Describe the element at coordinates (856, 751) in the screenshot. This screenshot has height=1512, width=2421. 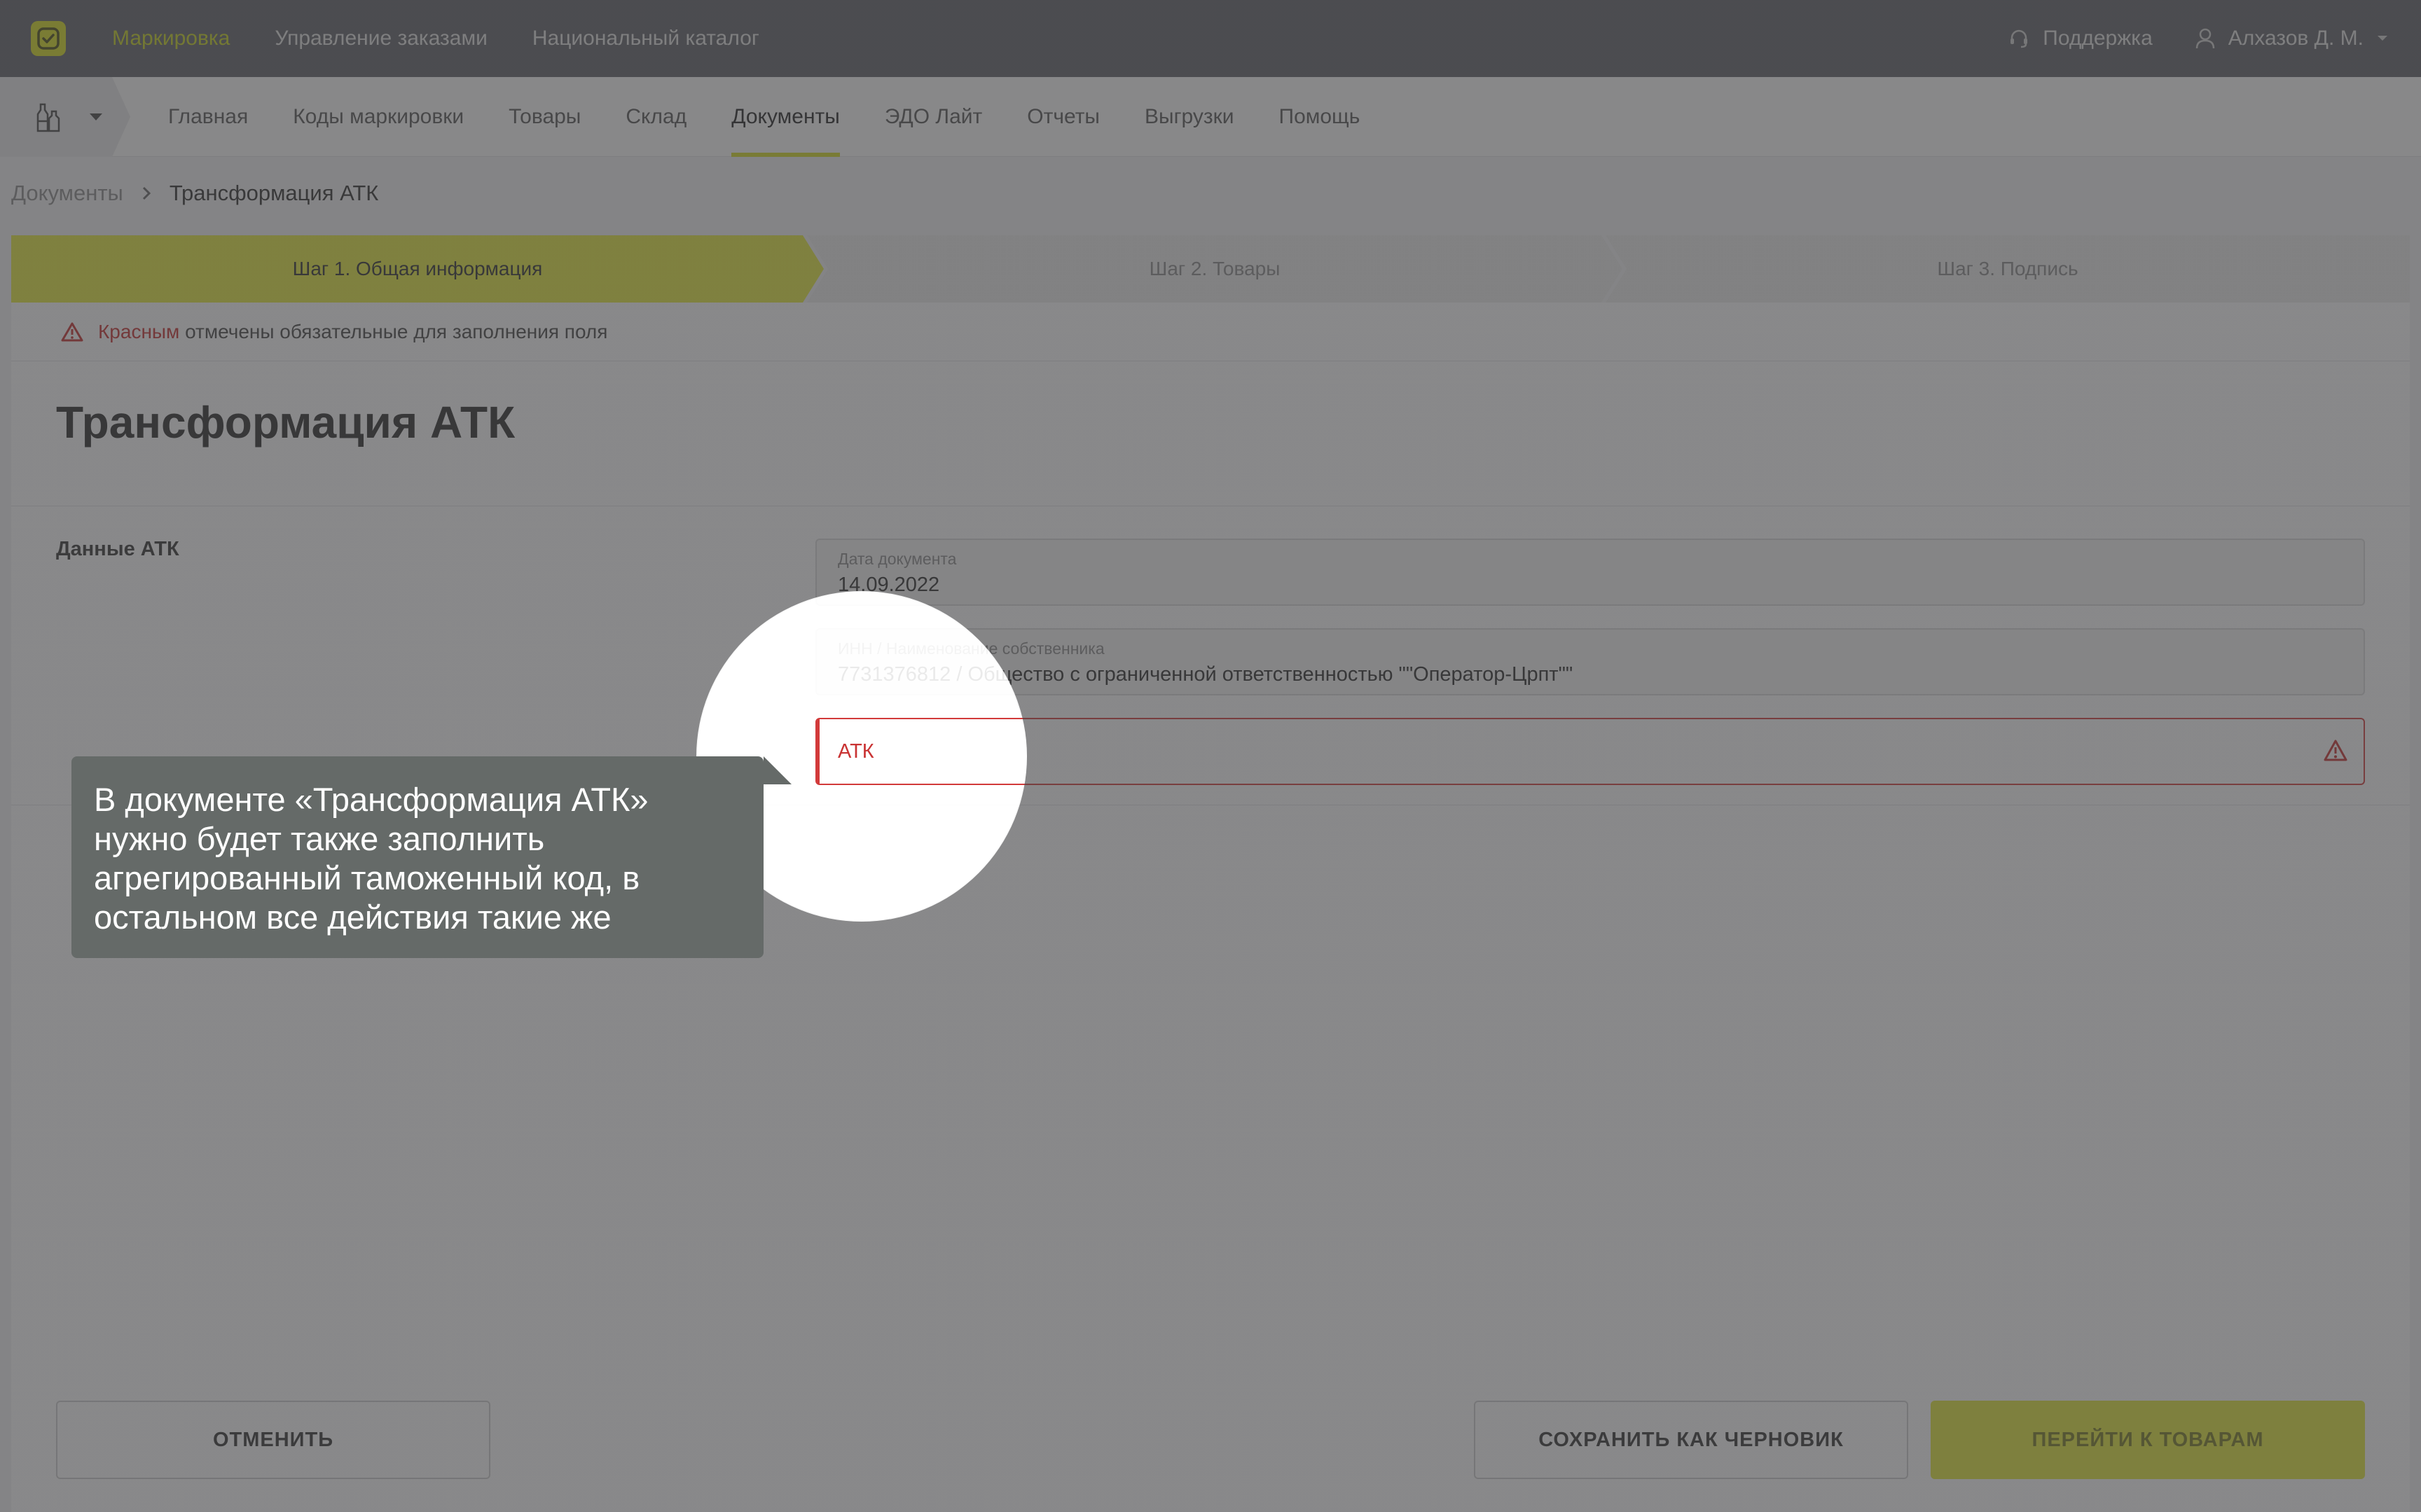
I see `atk-placeholder-highlight: АТК` at that location.